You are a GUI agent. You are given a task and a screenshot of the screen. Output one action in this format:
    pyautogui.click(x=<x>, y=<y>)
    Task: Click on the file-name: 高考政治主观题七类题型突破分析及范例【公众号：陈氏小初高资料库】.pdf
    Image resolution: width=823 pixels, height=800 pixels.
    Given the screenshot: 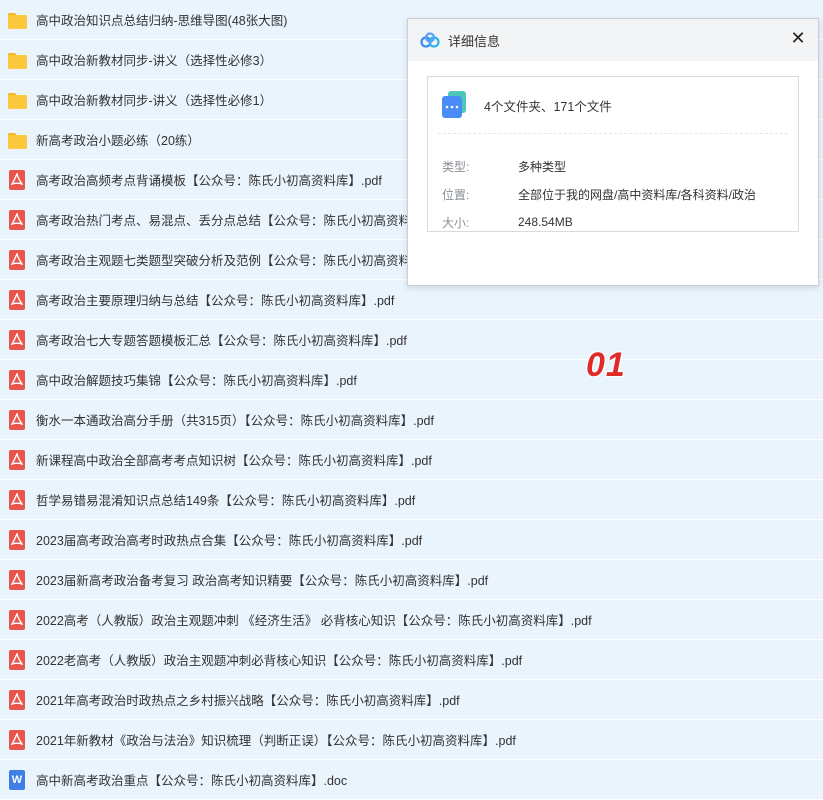 What is the action you would take?
    pyautogui.click(x=246, y=261)
    